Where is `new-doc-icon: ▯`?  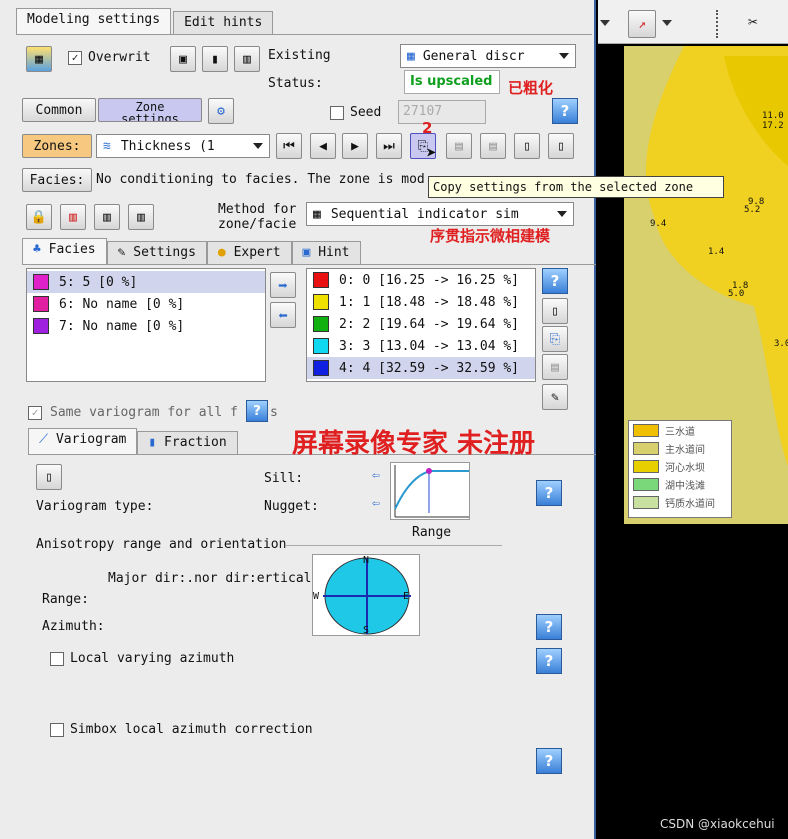 new-doc-icon: ▯ is located at coordinates (555, 311).